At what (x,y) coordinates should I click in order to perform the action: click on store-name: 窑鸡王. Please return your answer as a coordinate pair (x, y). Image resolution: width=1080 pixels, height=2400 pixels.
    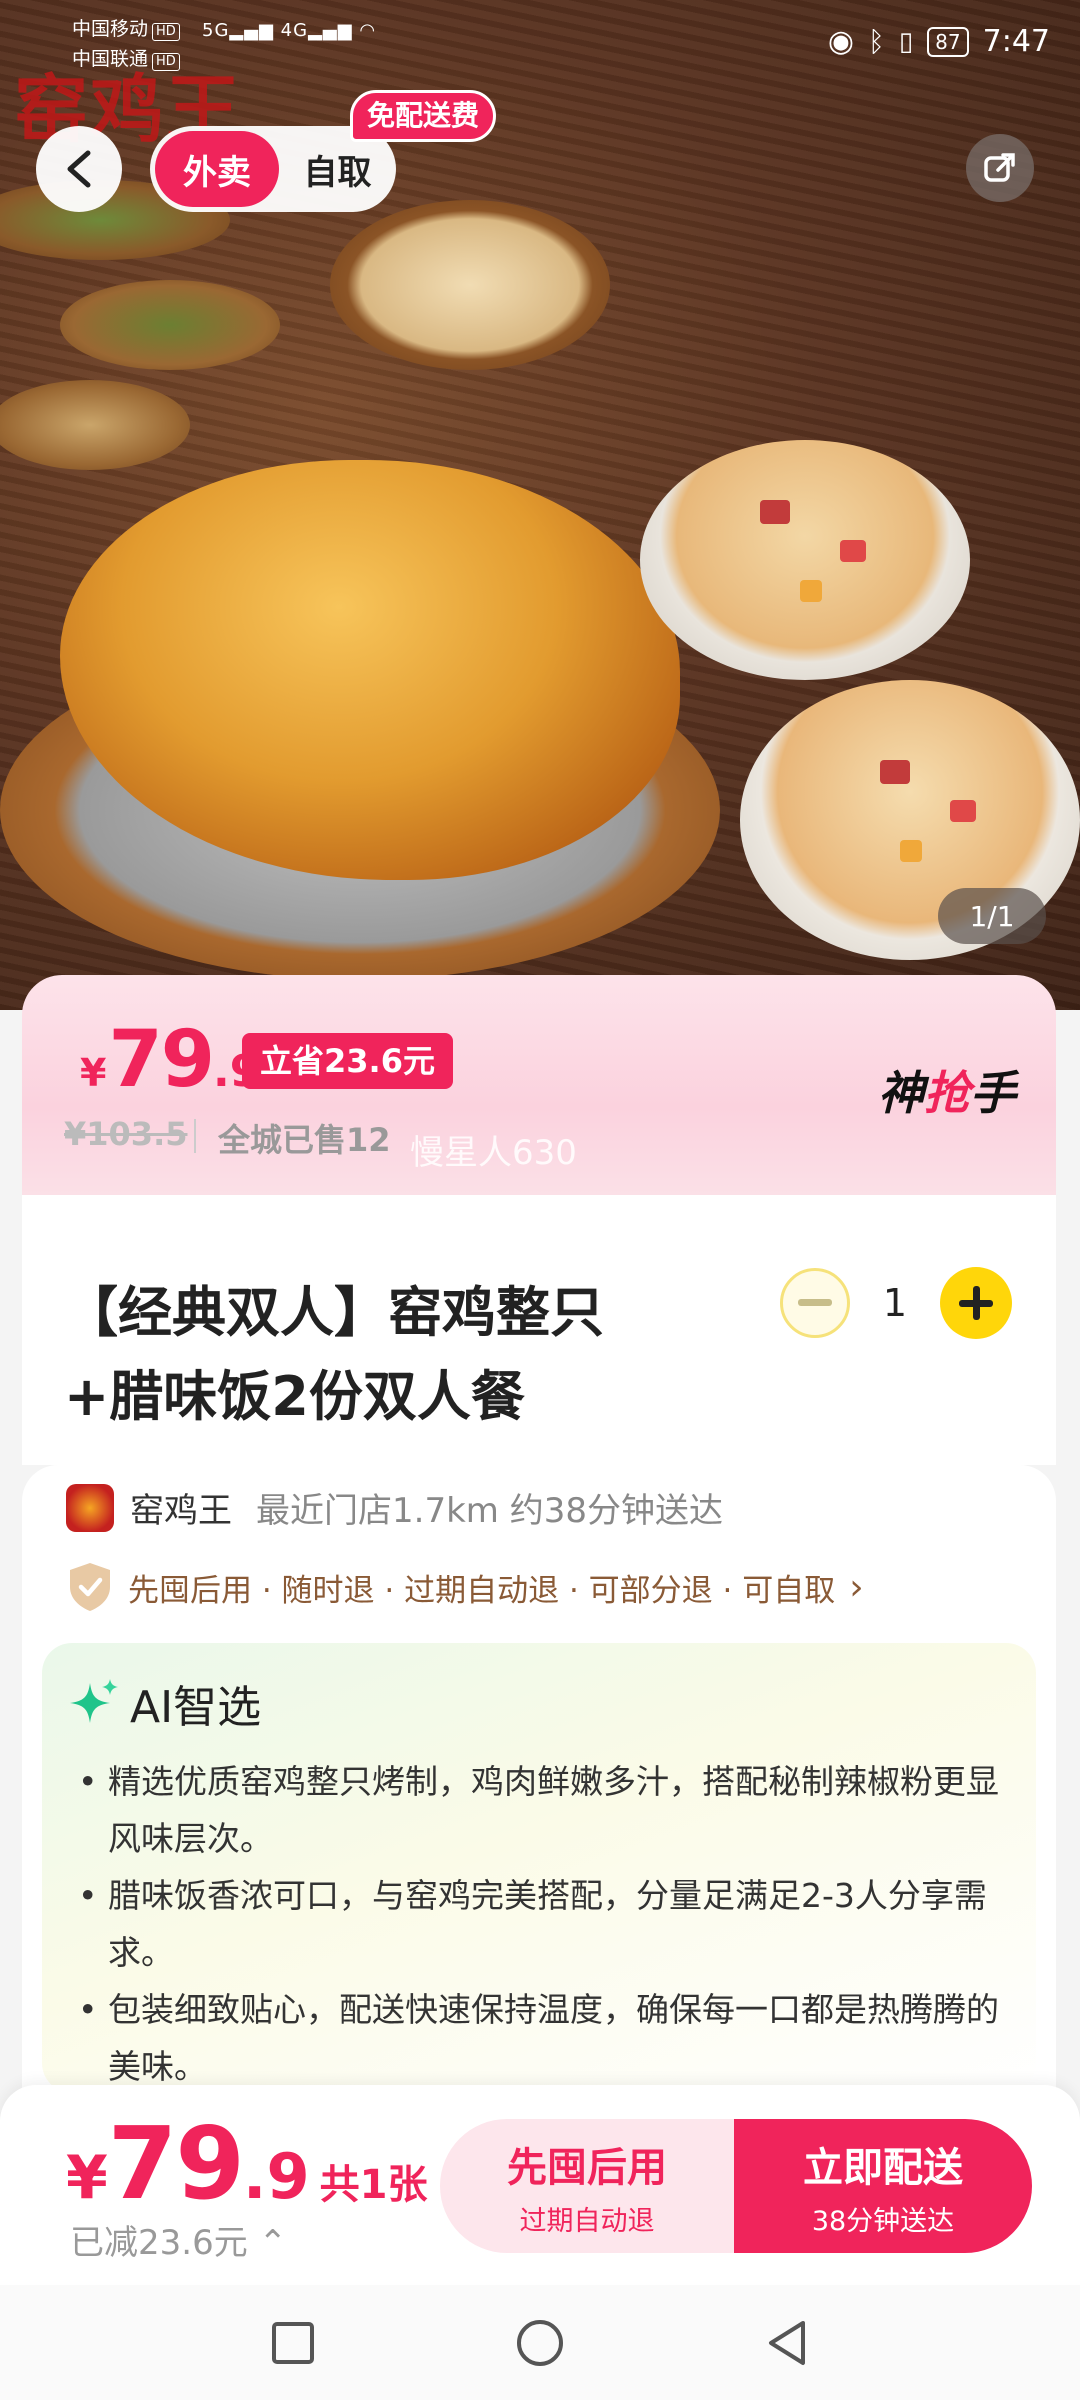
    Looking at the image, I should click on (181, 1511).